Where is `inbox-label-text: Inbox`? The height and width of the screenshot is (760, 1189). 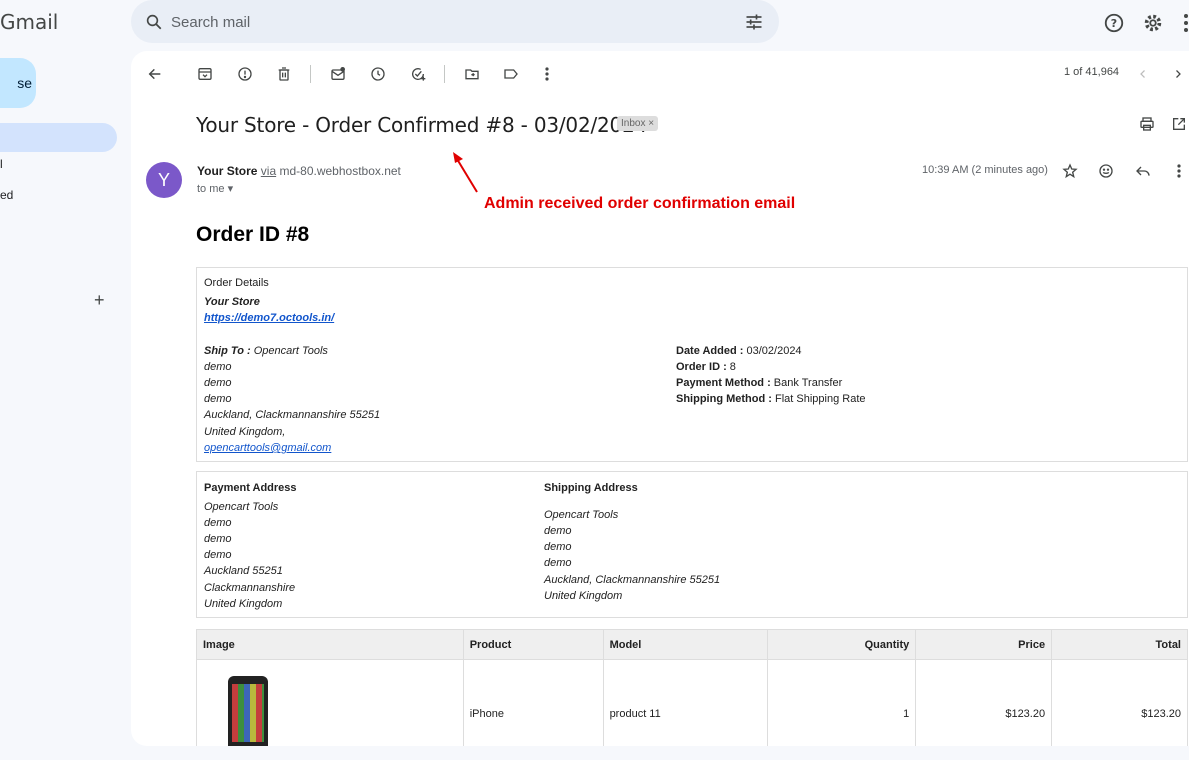 inbox-label-text: Inbox is located at coordinates (633, 123).